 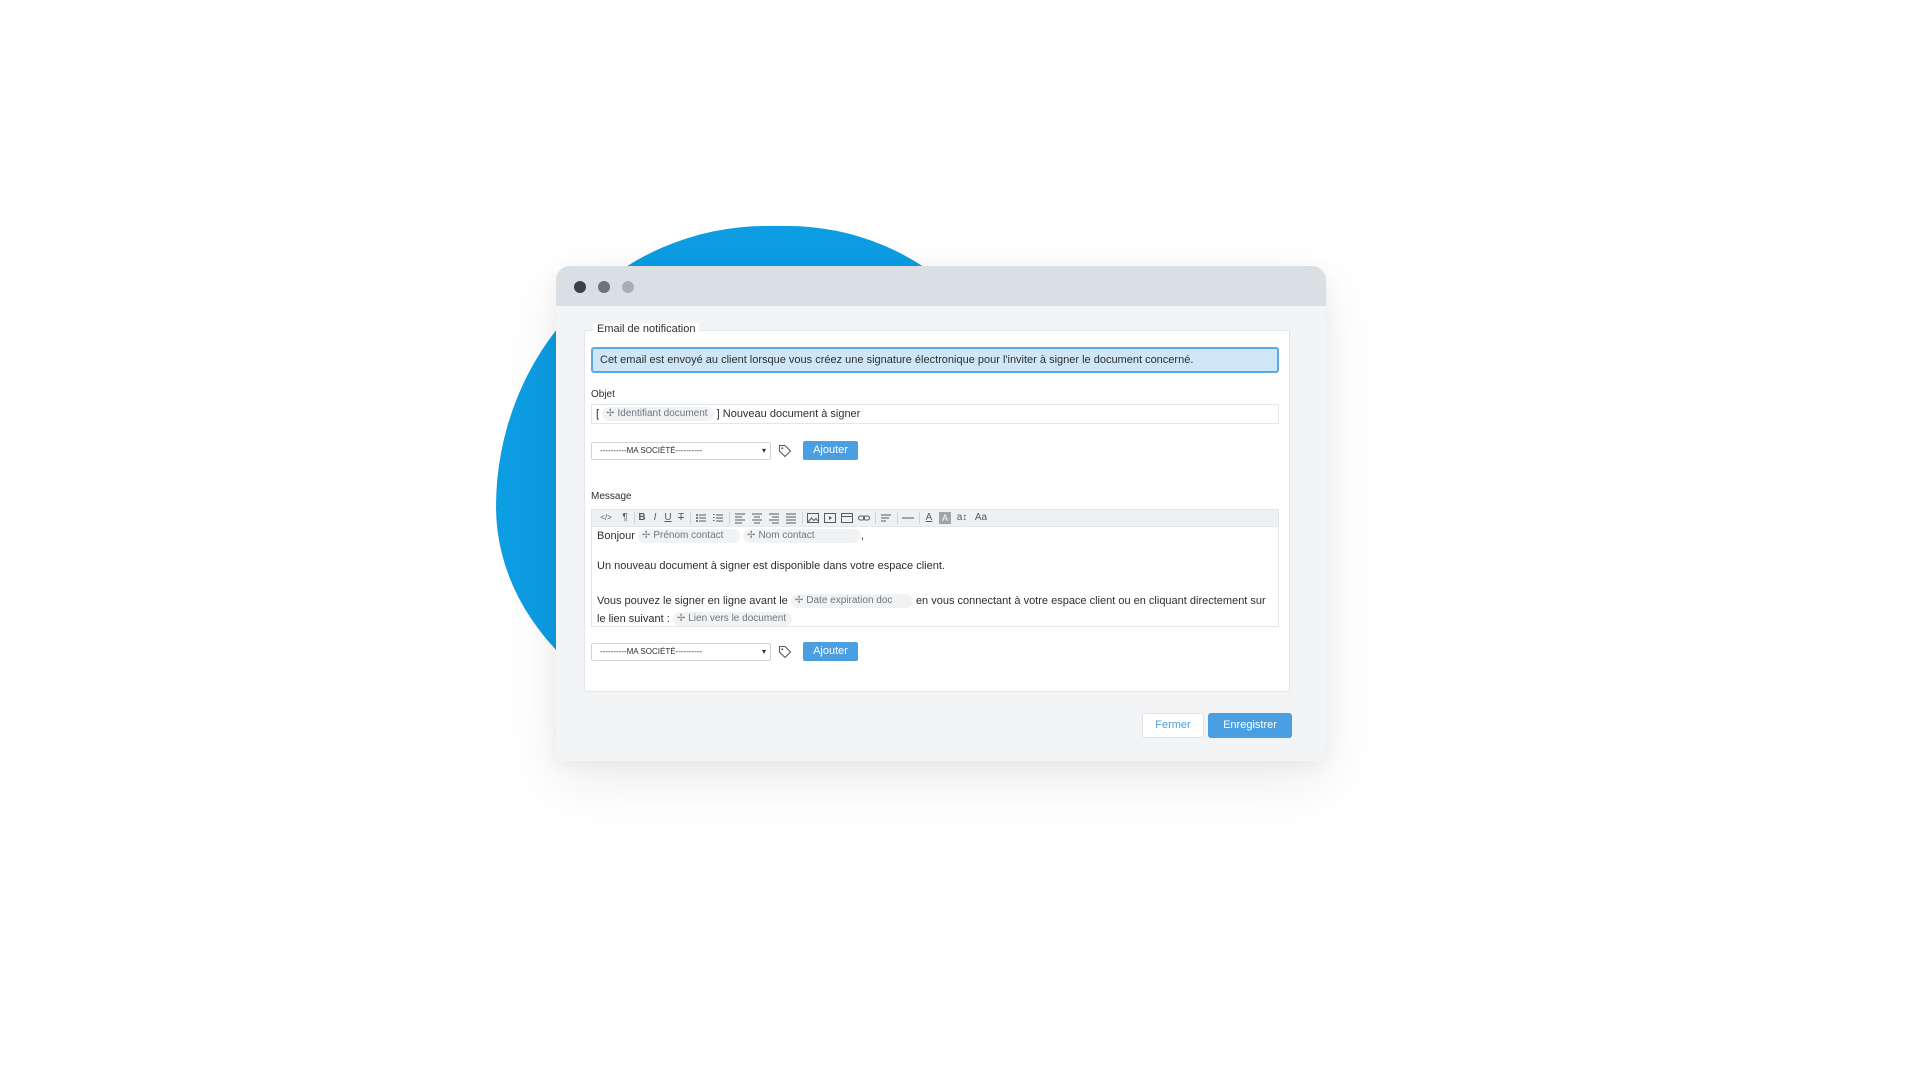 What do you see at coordinates (929, 518) in the screenshot?
I see `font-color-button: A` at bounding box center [929, 518].